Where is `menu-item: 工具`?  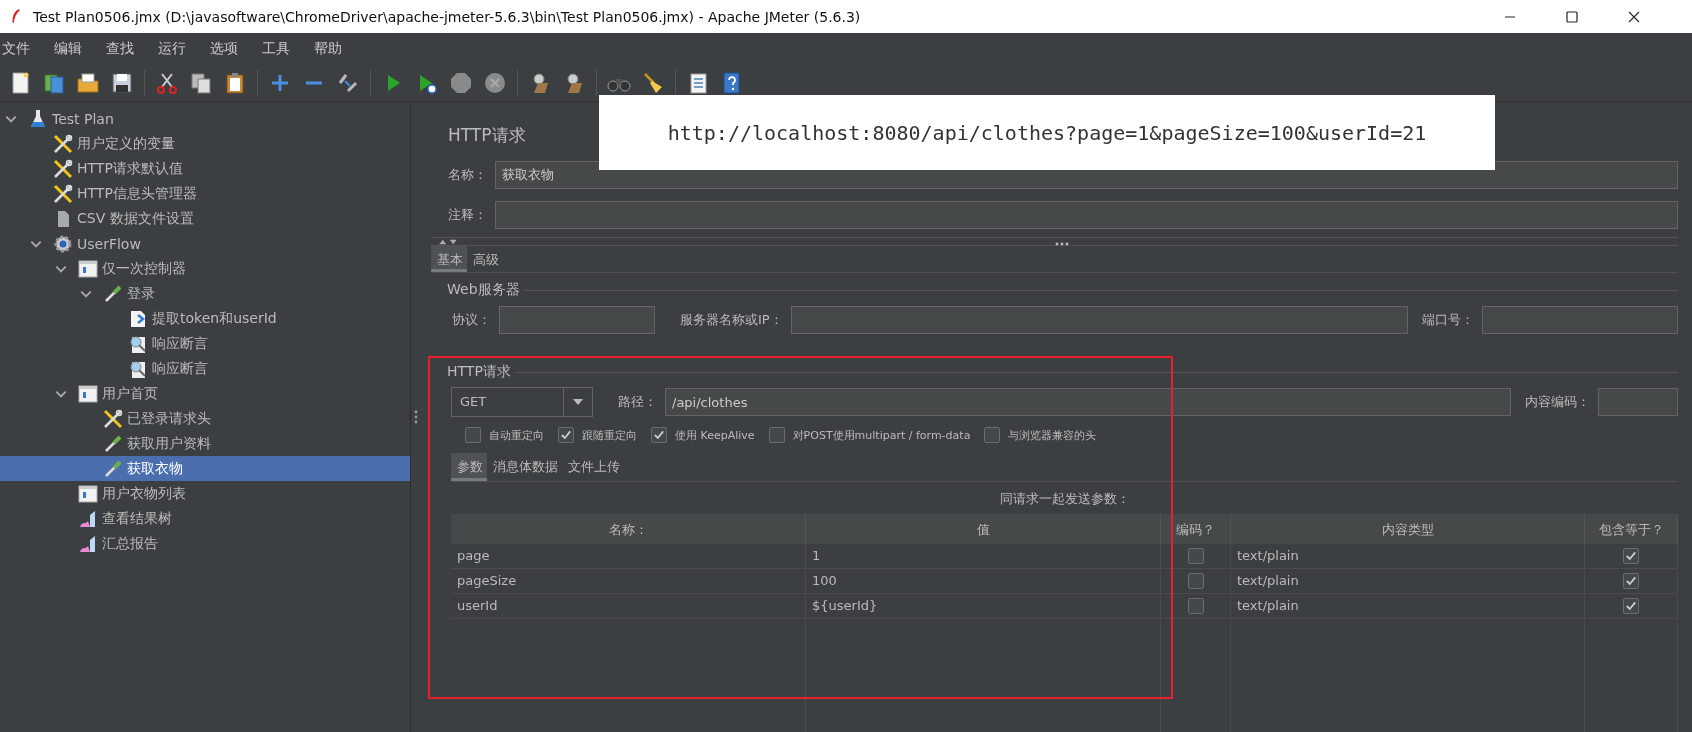 menu-item: 工具 is located at coordinates (279, 49).